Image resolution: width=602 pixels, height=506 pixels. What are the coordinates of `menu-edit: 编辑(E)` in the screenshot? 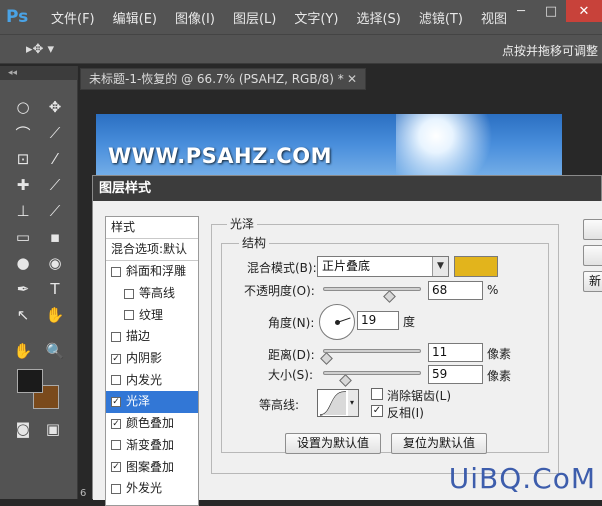 It's located at (135, 17).